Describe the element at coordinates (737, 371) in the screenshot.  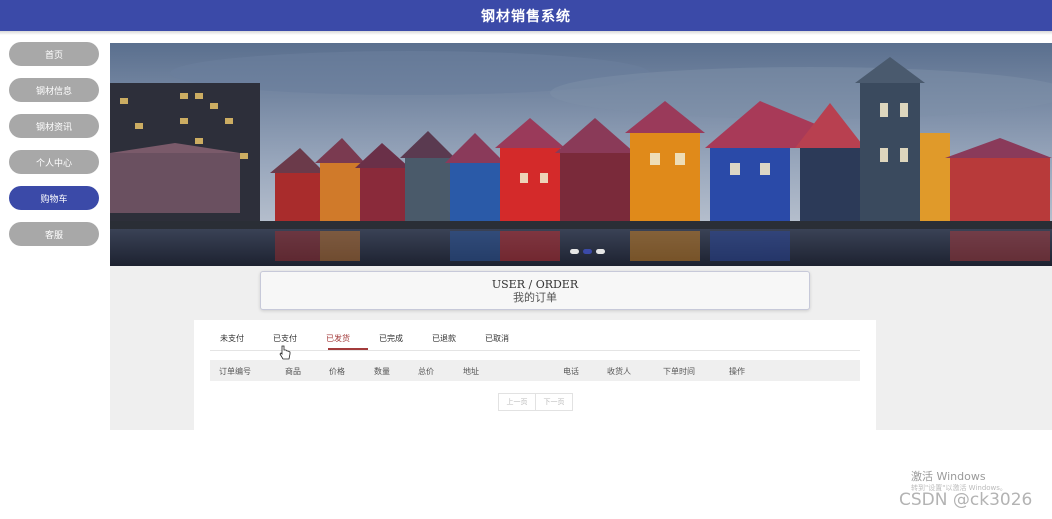
I see `column-header: 操作` at that location.